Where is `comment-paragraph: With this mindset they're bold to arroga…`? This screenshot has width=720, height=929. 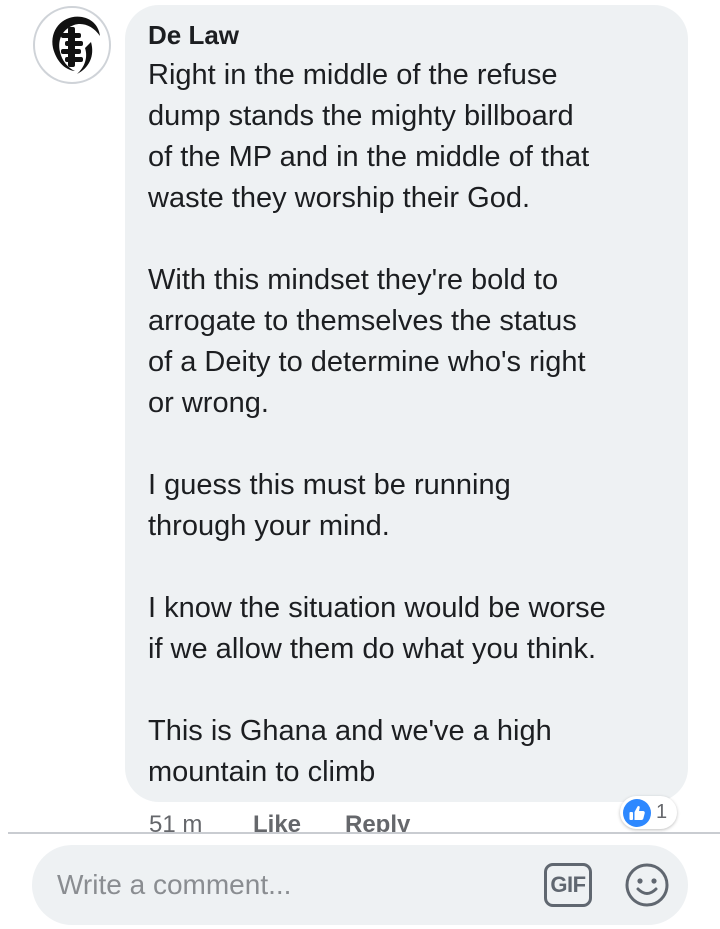 comment-paragraph: With this mindset they're bold to arroga… is located at coordinates (367, 341).